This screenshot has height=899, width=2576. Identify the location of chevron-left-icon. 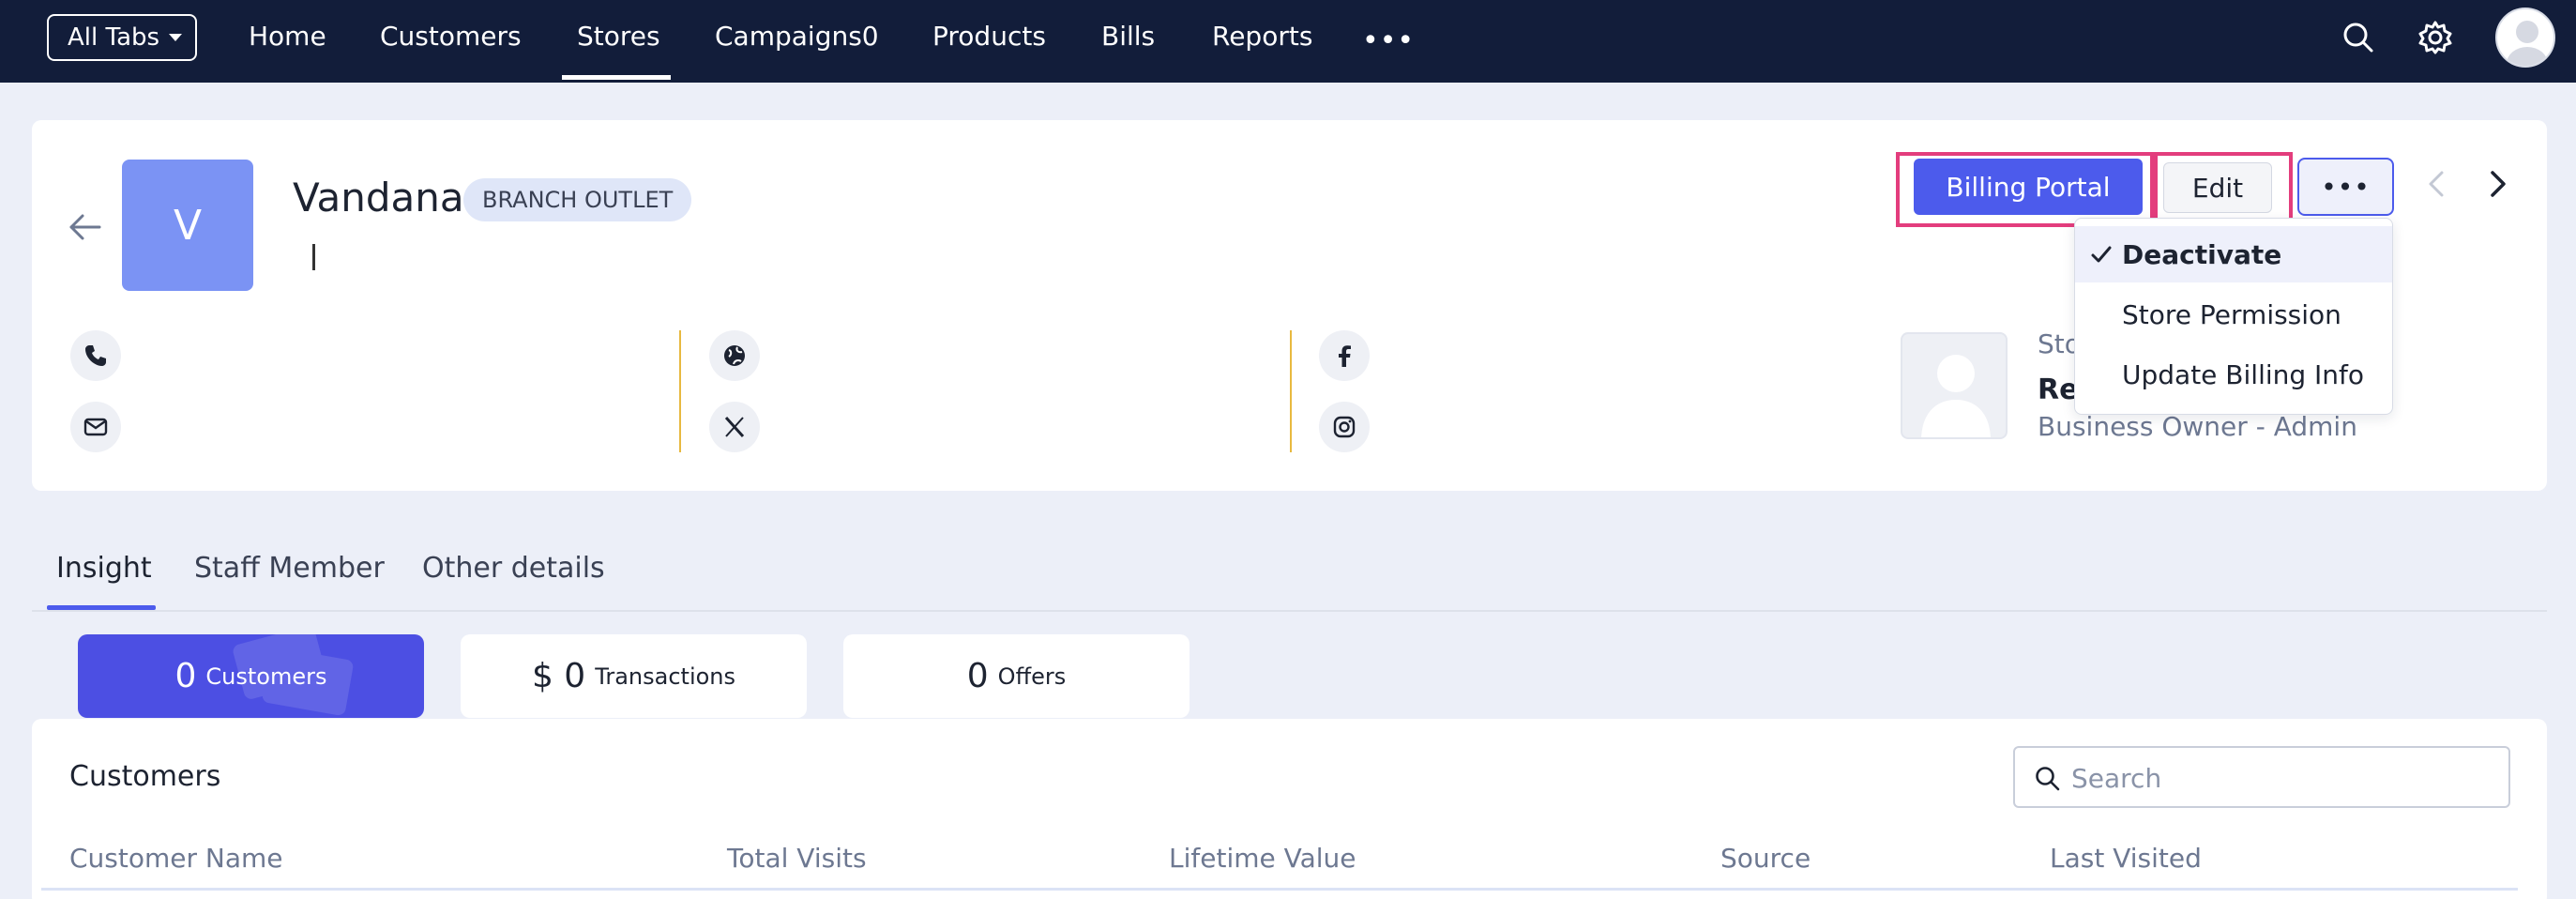
(2437, 184).